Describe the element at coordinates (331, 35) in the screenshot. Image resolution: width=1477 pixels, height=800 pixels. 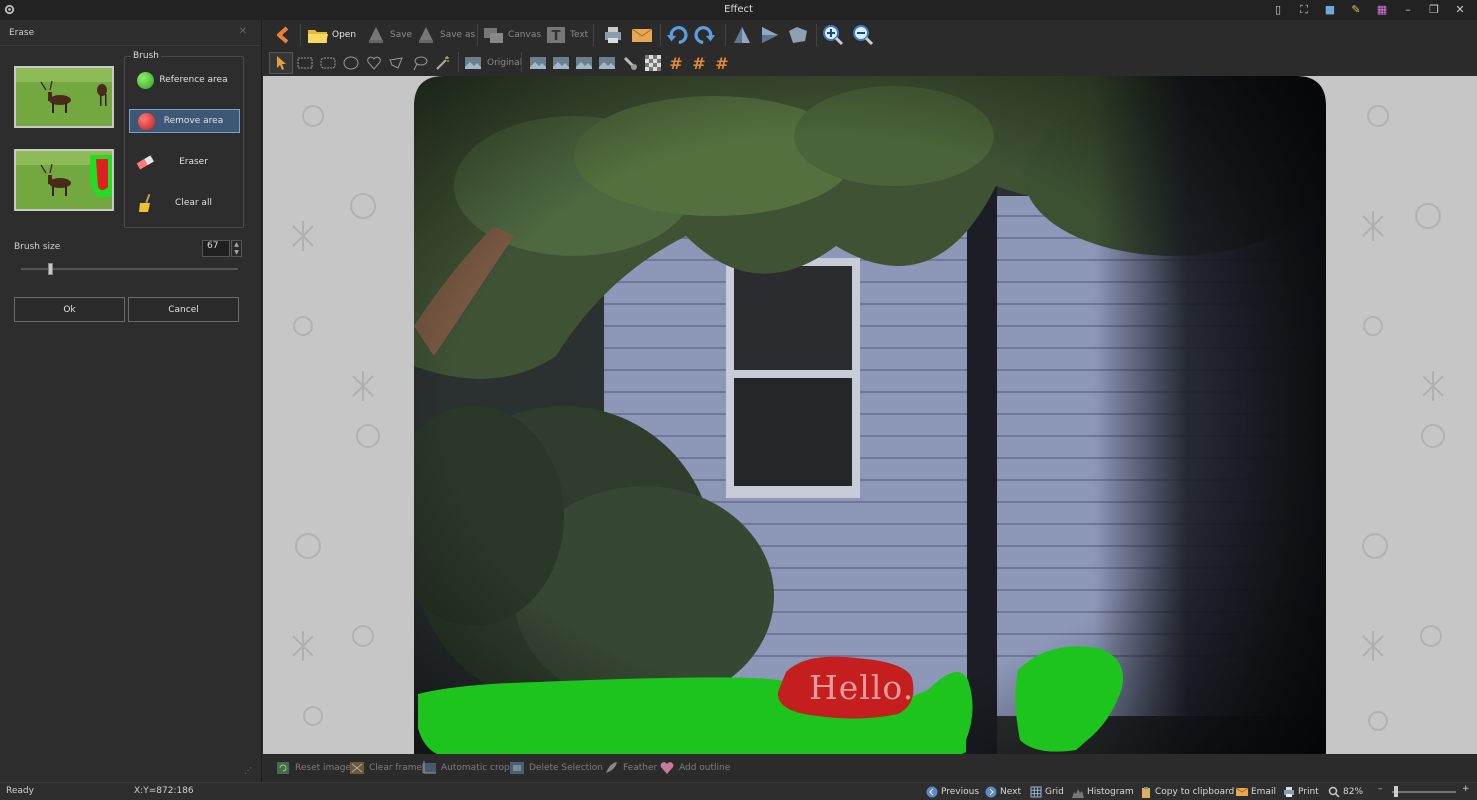
I see `open-button: Open` at that location.